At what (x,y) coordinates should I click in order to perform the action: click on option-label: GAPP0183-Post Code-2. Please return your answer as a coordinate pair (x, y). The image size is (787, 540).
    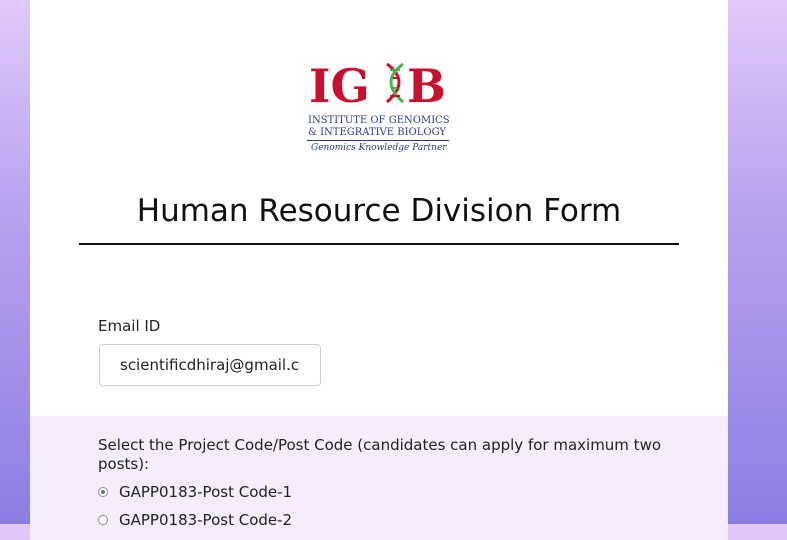
    Looking at the image, I should click on (206, 520).